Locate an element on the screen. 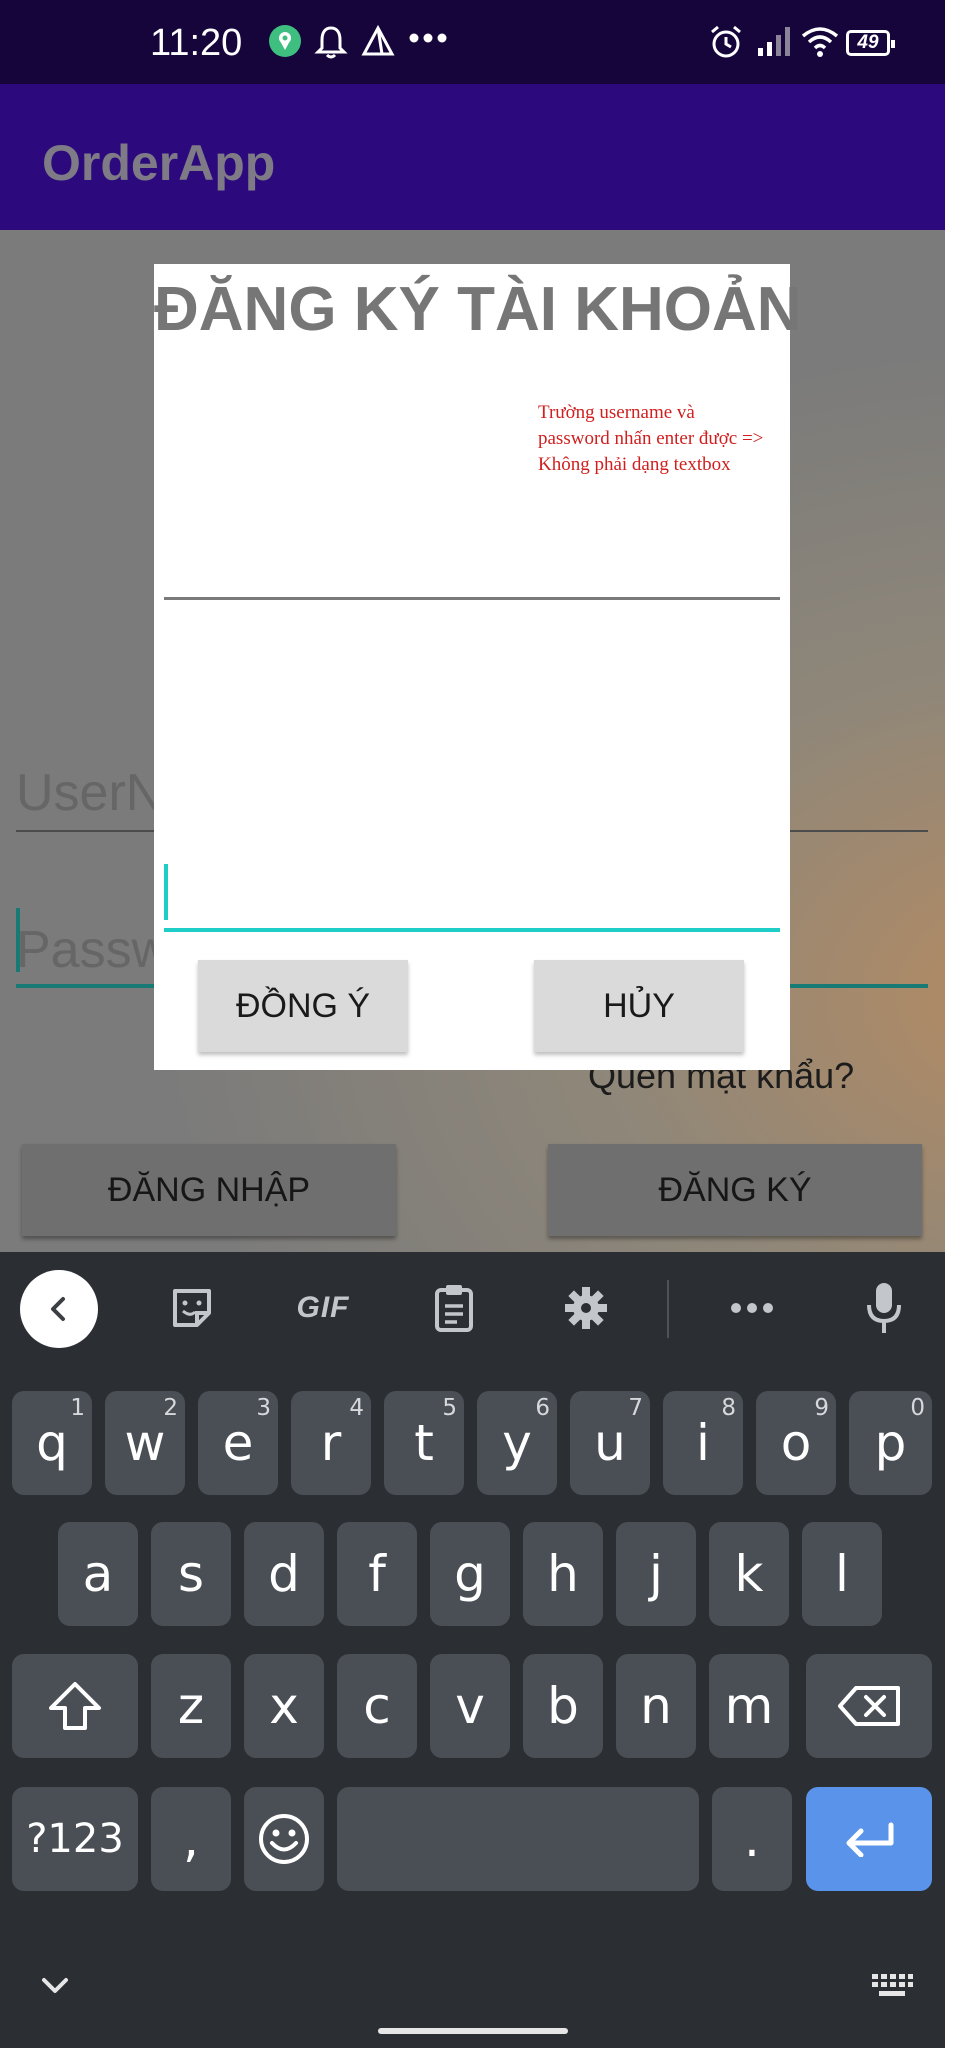 This screenshot has width=969, height=2048. battery-level: 49 is located at coordinates (868, 42).